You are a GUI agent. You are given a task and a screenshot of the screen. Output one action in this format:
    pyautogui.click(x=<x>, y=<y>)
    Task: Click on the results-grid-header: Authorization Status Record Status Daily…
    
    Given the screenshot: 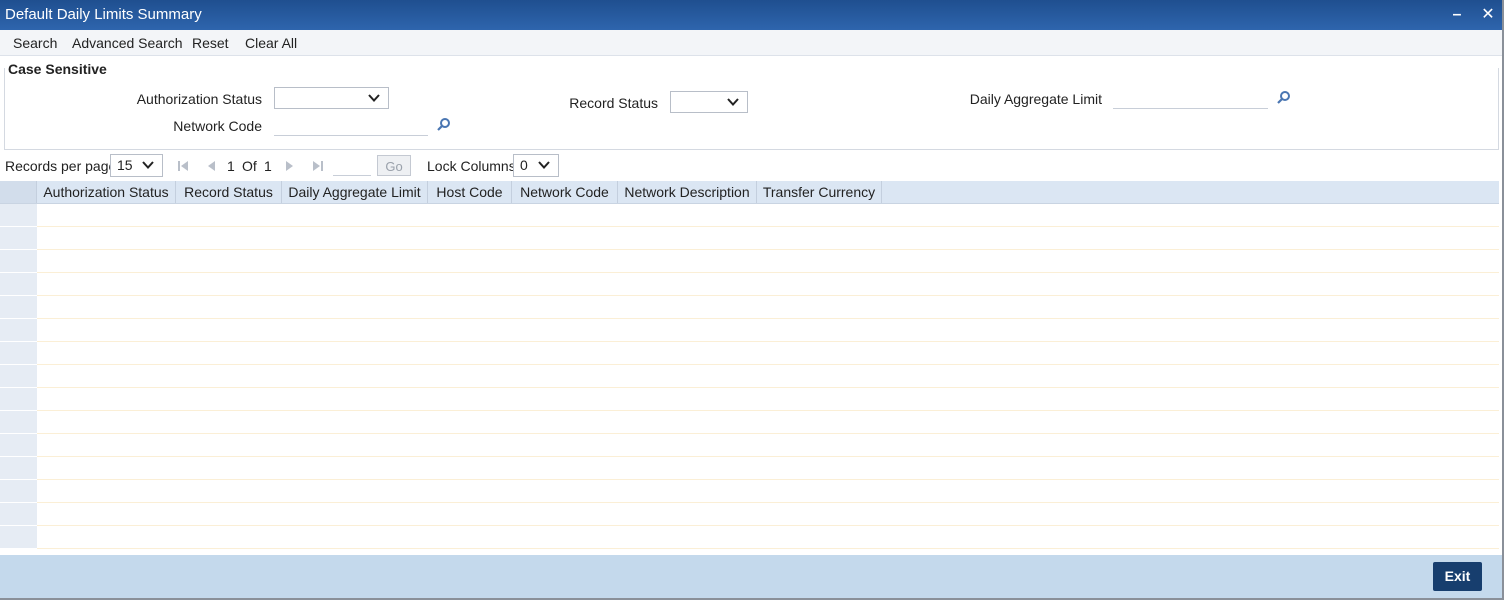 What is the action you would take?
    pyautogui.click(x=749, y=192)
    